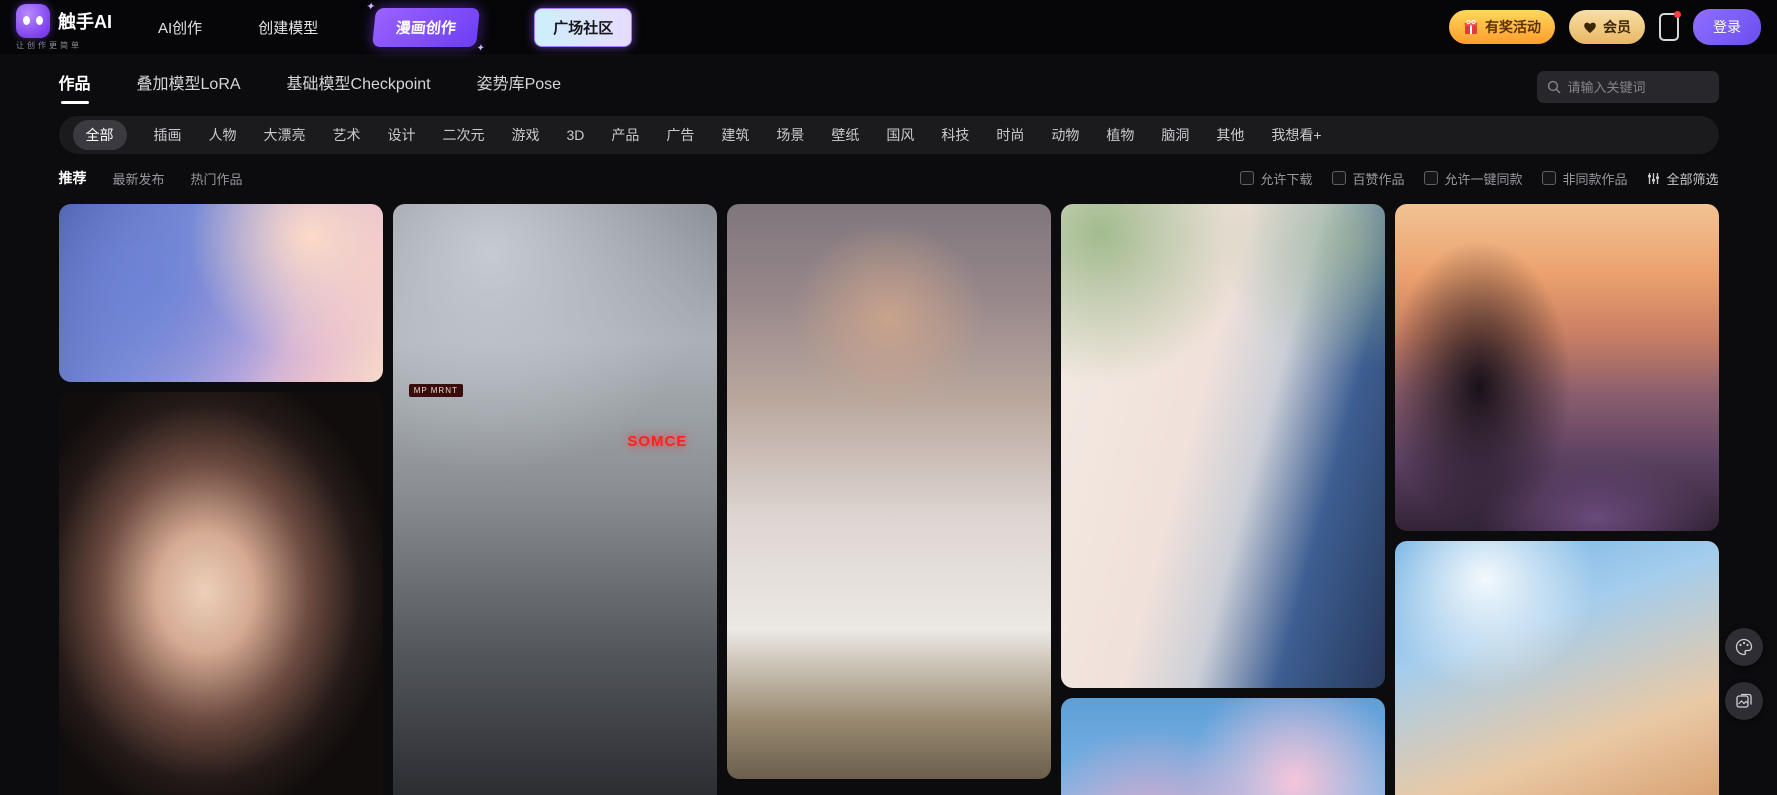 The image size is (1777, 795). I want to click on tab-label: 基础模型Checkpoint, so click(358, 84).